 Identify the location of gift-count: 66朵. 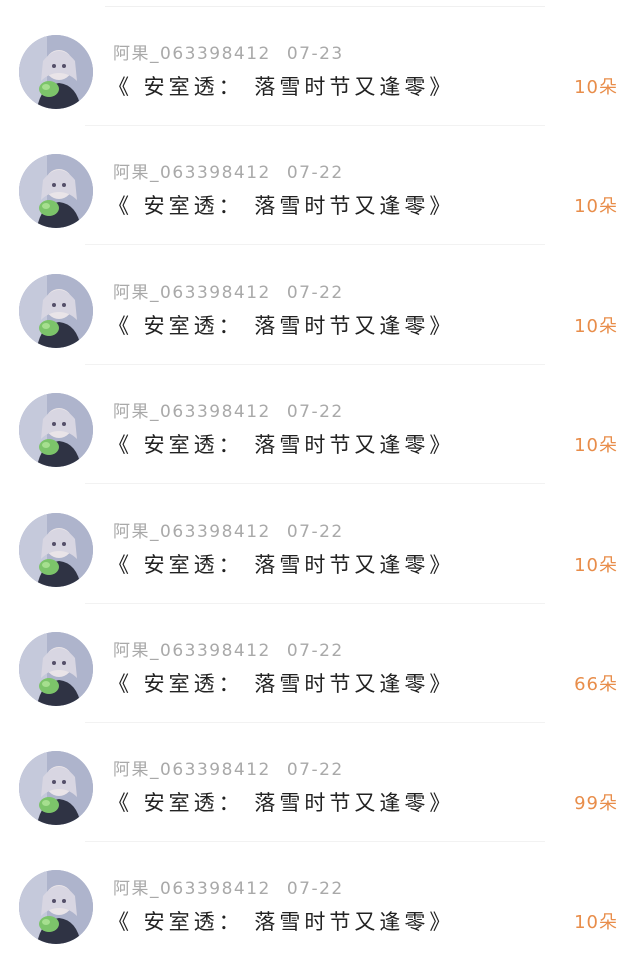
(596, 684).